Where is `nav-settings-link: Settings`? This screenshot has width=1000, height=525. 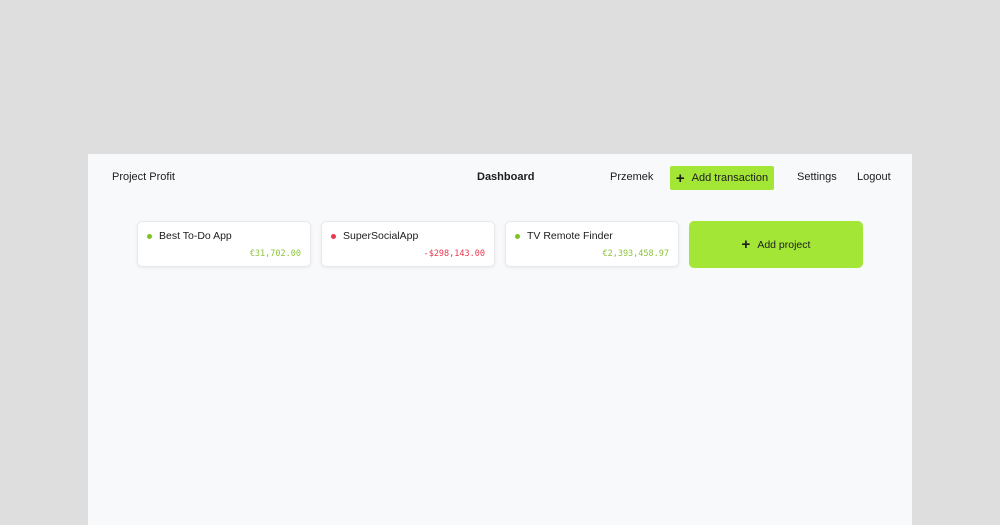
nav-settings-link: Settings is located at coordinates (817, 177).